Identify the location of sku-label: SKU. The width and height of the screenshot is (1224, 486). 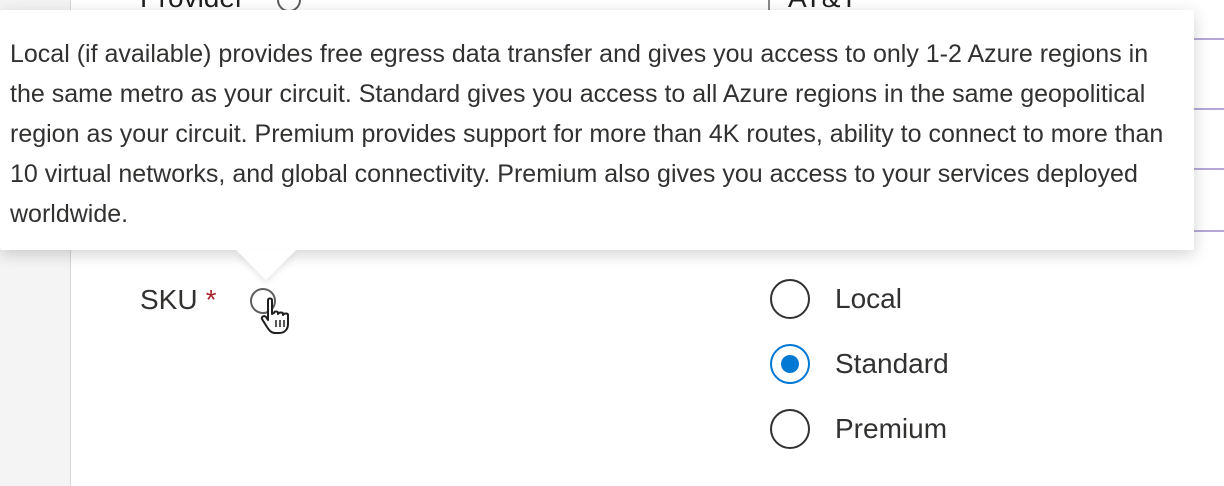
(169, 299).